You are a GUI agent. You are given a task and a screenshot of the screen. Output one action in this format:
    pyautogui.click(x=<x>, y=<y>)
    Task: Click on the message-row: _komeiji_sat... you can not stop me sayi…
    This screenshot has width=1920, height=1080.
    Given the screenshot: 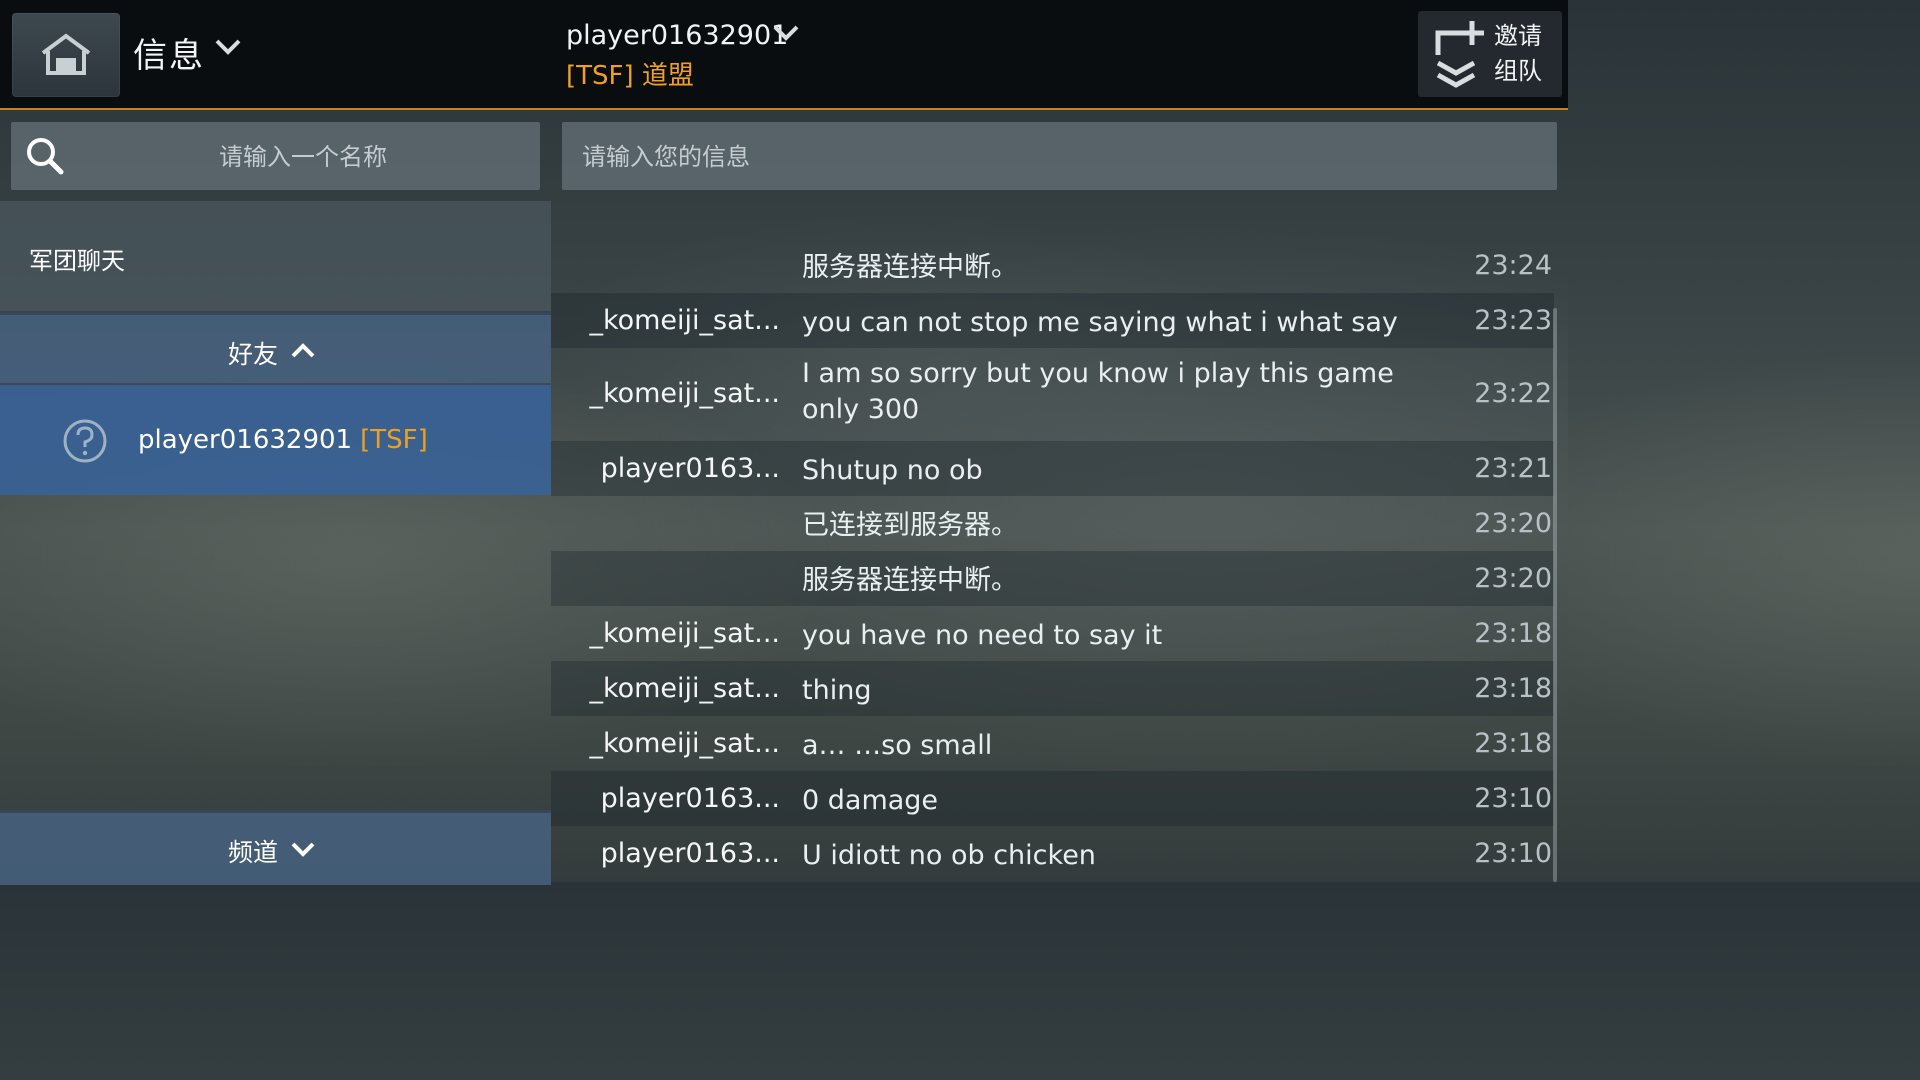 What is the action you would take?
    pyautogui.click(x=1052, y=320)
    